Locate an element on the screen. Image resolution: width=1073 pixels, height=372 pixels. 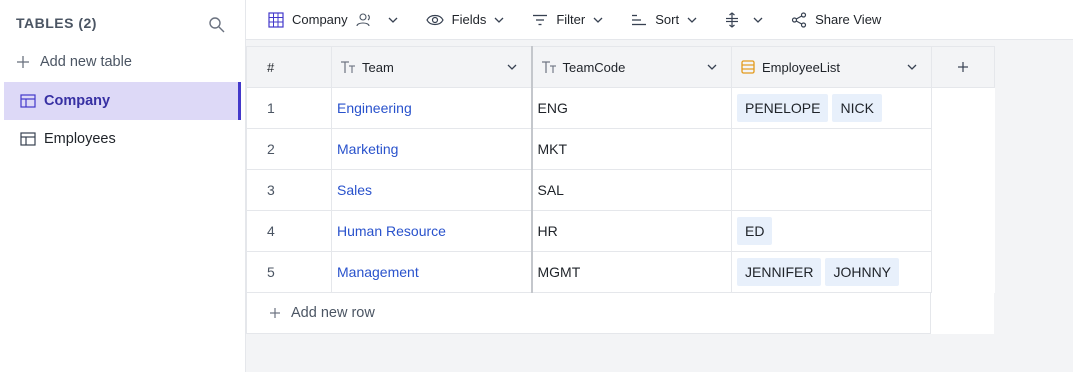
team-cell: Engineering is located at coordinates (432, 108).